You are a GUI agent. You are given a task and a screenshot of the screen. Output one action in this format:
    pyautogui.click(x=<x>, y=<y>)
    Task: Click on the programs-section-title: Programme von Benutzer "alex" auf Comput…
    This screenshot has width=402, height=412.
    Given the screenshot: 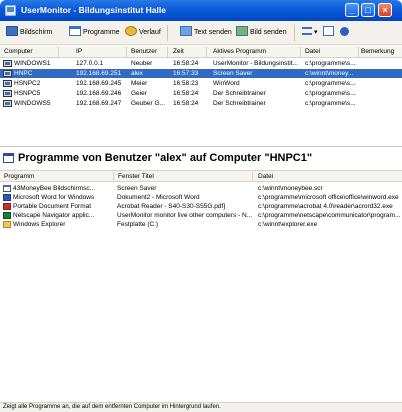 What is the action you would take?
    pyautogui.click(x=165, y=158)
    